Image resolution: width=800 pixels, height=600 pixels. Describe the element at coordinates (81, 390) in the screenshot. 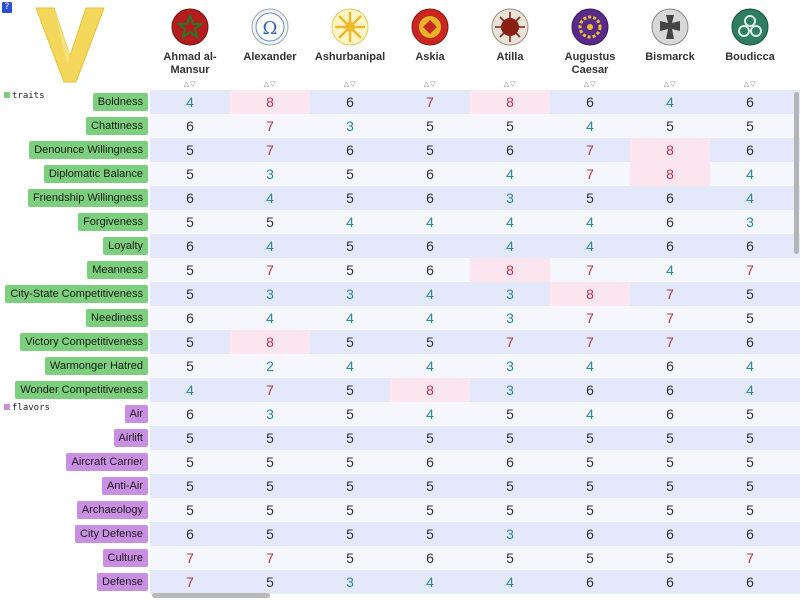

I see `row-label: Wonder Competitiveness` at that location.